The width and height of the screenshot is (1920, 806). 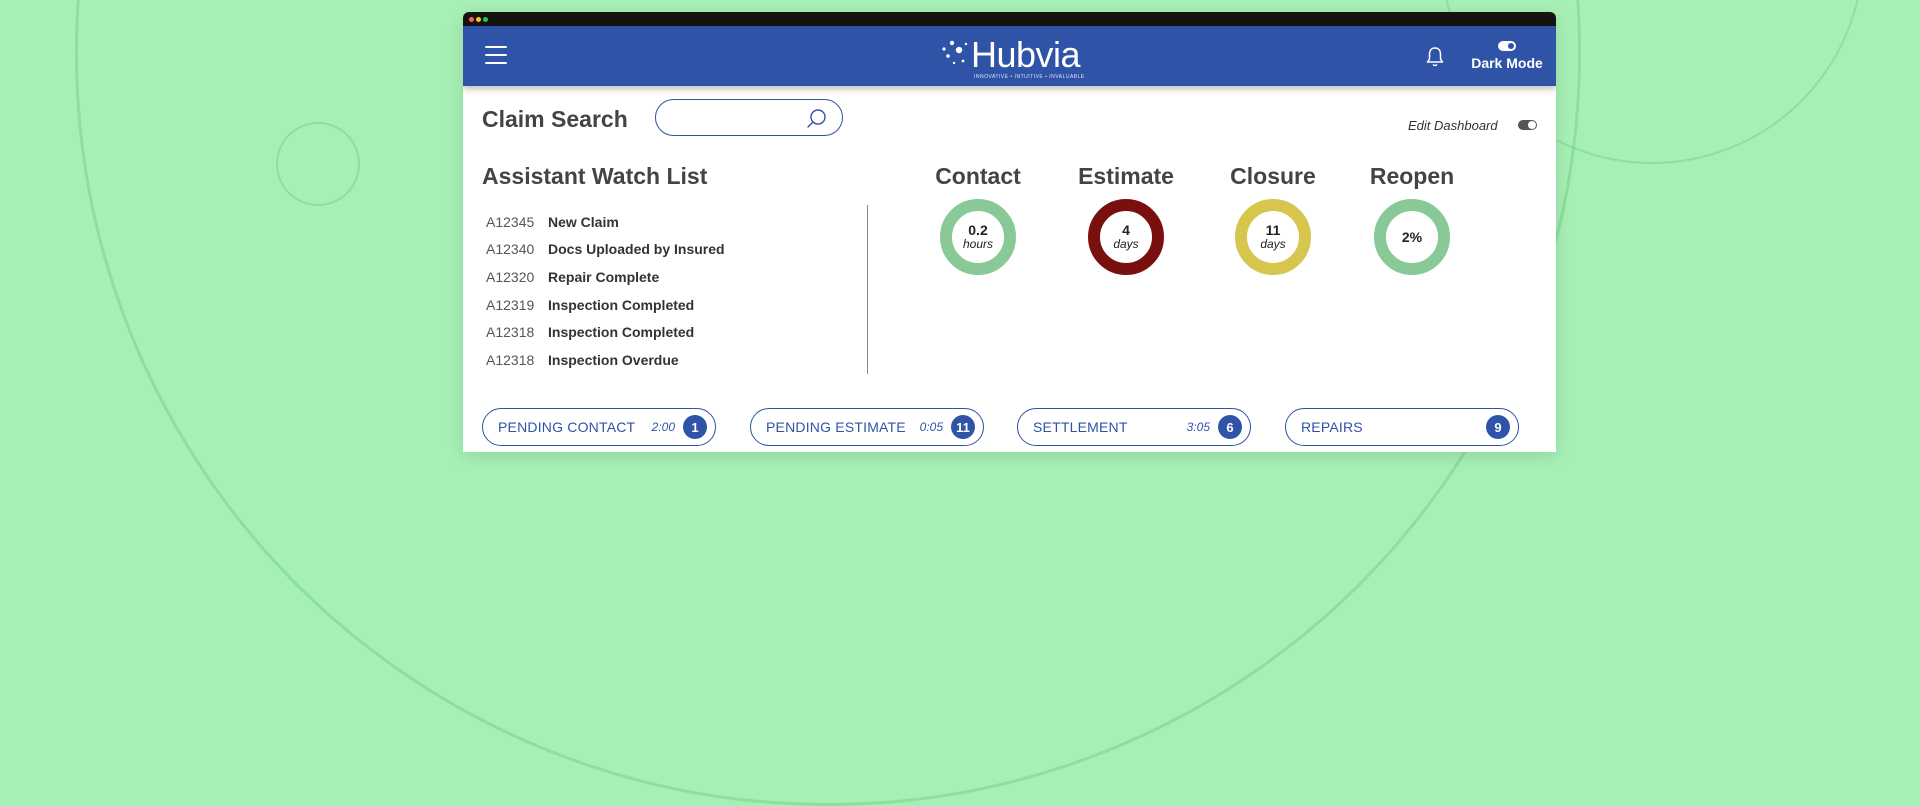 I want to click on dark-mode-switch, so click(x=1507, y=46).